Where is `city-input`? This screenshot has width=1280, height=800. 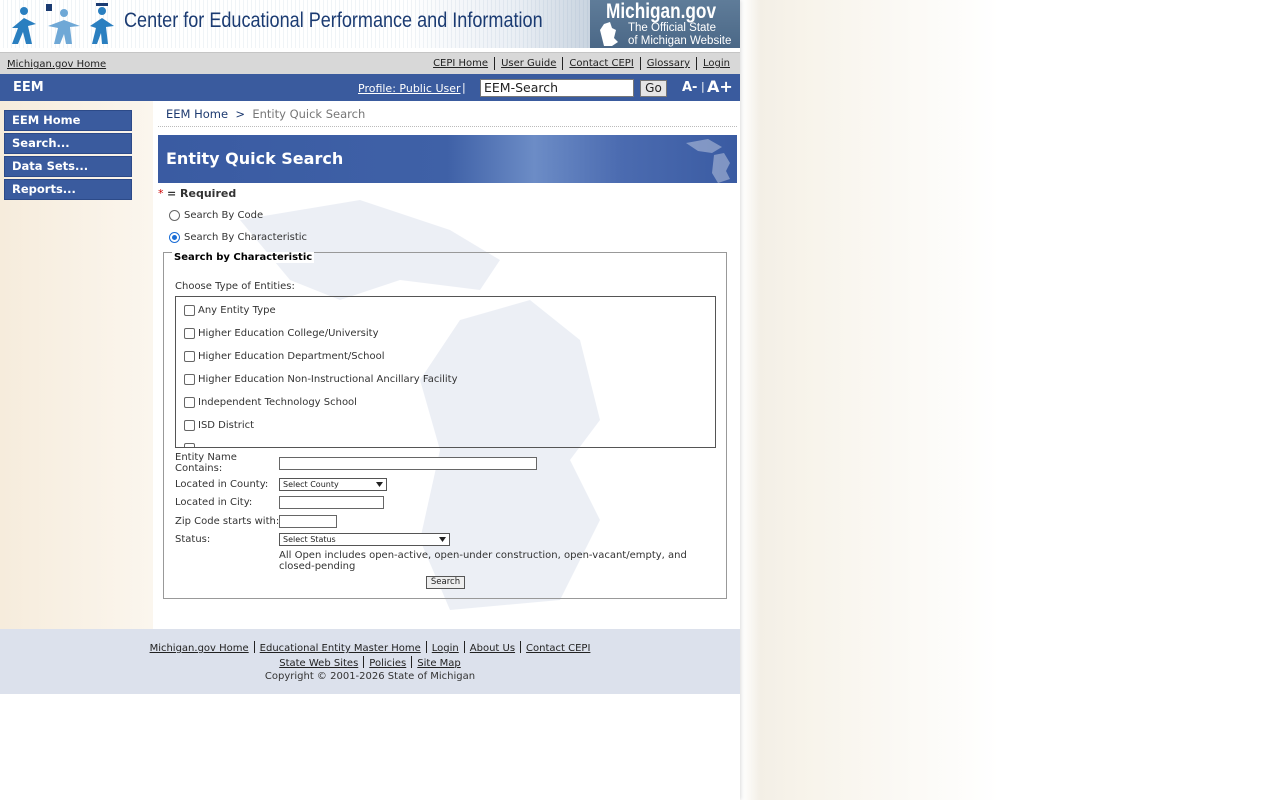 city-input is located at coordinates (331, 502).